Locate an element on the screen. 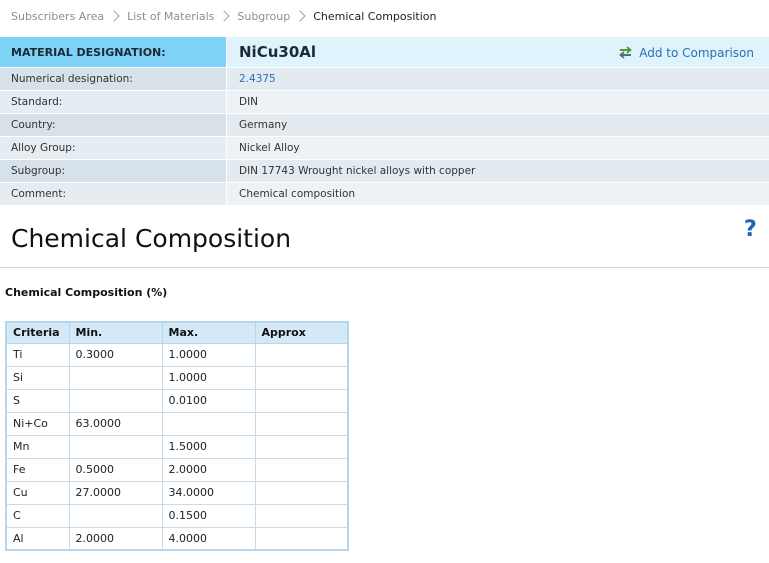 The width and height of the screenshot is (769, 563). cell-min: 2.0000 is located at coordinates (115, 538).